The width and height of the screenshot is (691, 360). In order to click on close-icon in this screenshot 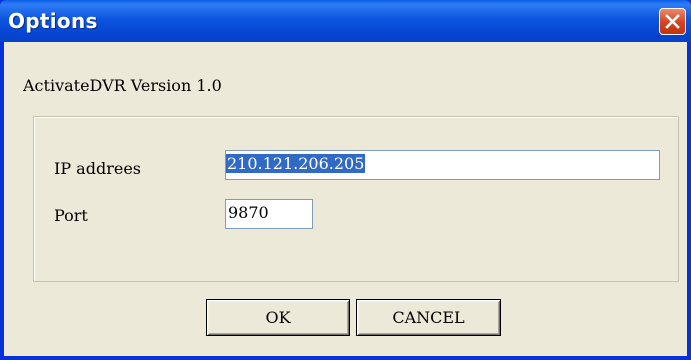, I will do `click(672, 21)`.